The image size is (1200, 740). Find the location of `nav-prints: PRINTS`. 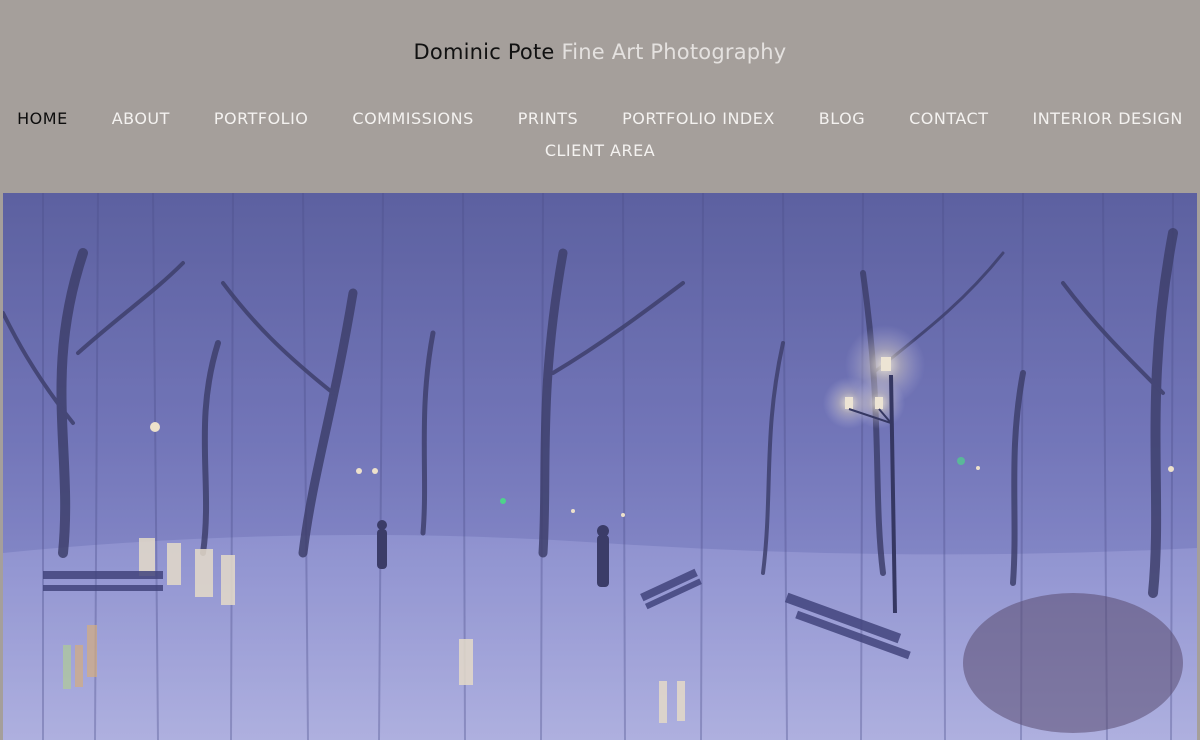

nav-prints: PRINTS is located at coordinates (548, 119).